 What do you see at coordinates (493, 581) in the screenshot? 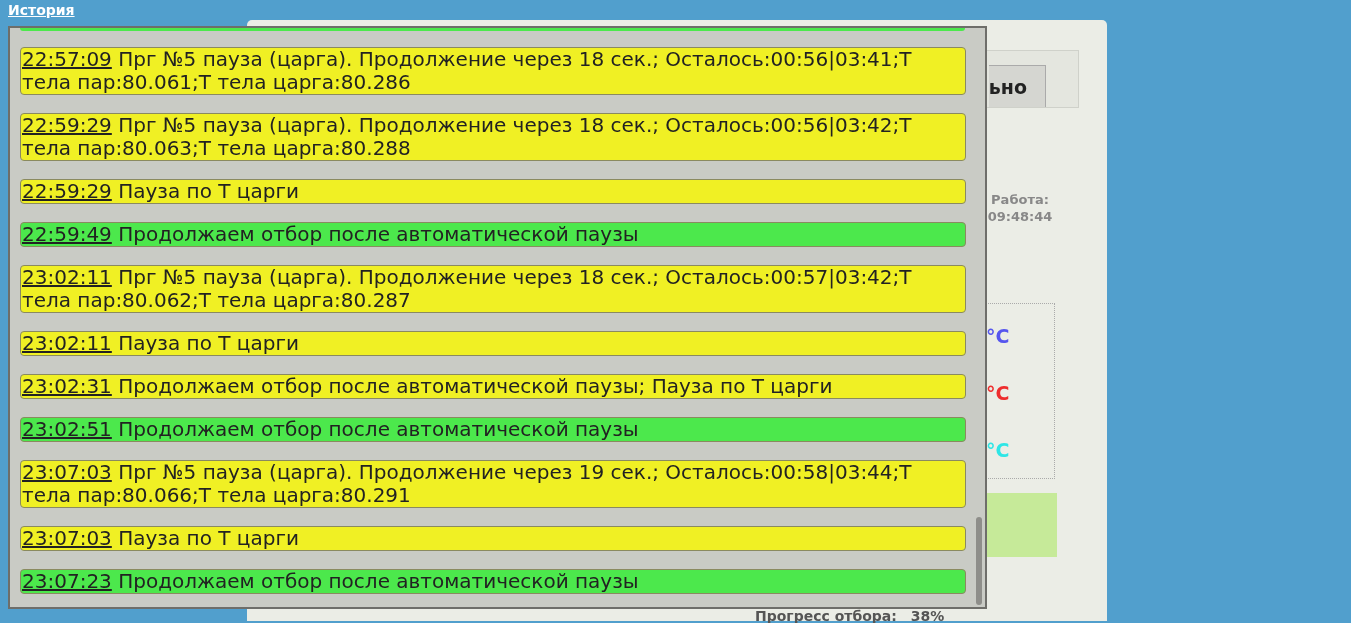
I see `history-entry: 23:07:23 Продолжаем отбор после автоматической паузы` at bounding box center [493, 581].